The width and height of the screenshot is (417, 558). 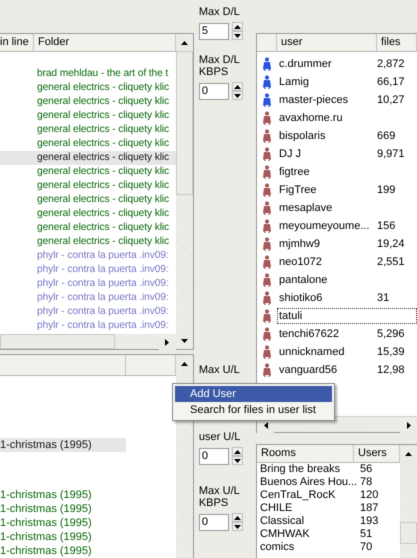 What do you see at coordinates (369, 495) in the screenshot?
I see `user-count: 120` at bounding box center [369, 495].